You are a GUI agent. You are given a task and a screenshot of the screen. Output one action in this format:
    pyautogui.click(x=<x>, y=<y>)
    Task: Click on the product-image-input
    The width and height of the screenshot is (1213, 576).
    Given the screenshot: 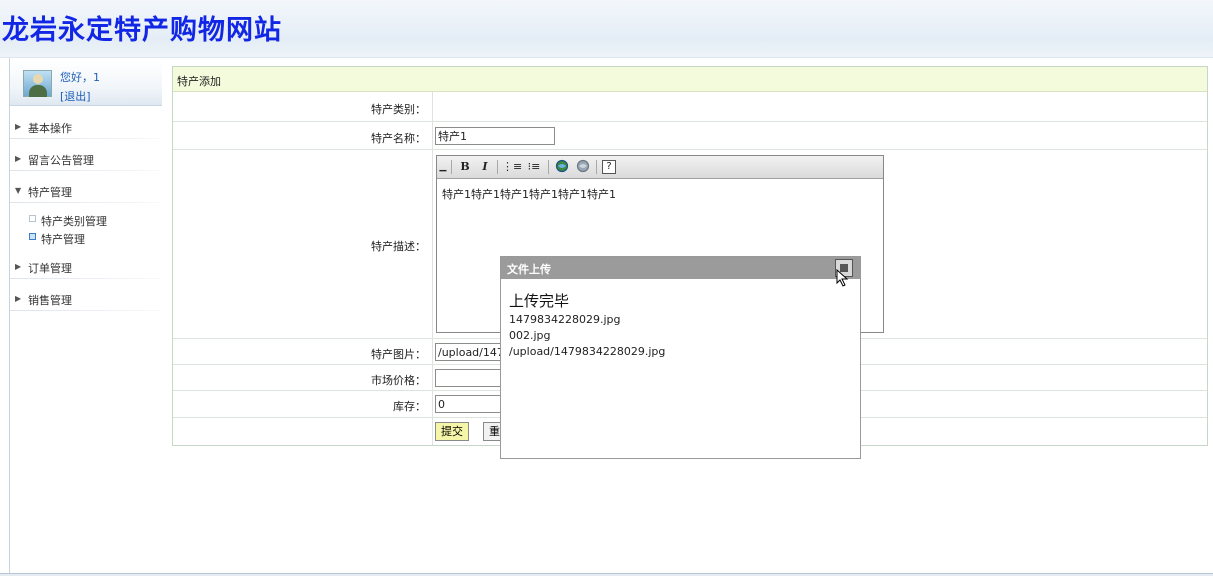 What is the action you would take?
    pyautogui.click(x=470, y=352)
    